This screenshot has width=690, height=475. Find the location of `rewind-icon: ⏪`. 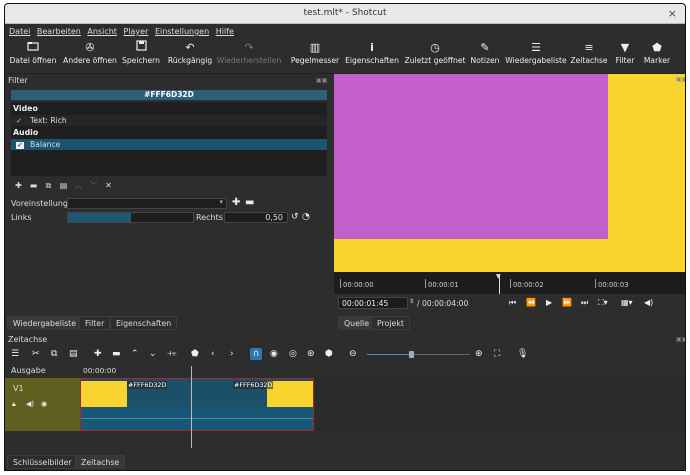

rewind-icon: ⏪ is located at coordinates (531, 302).